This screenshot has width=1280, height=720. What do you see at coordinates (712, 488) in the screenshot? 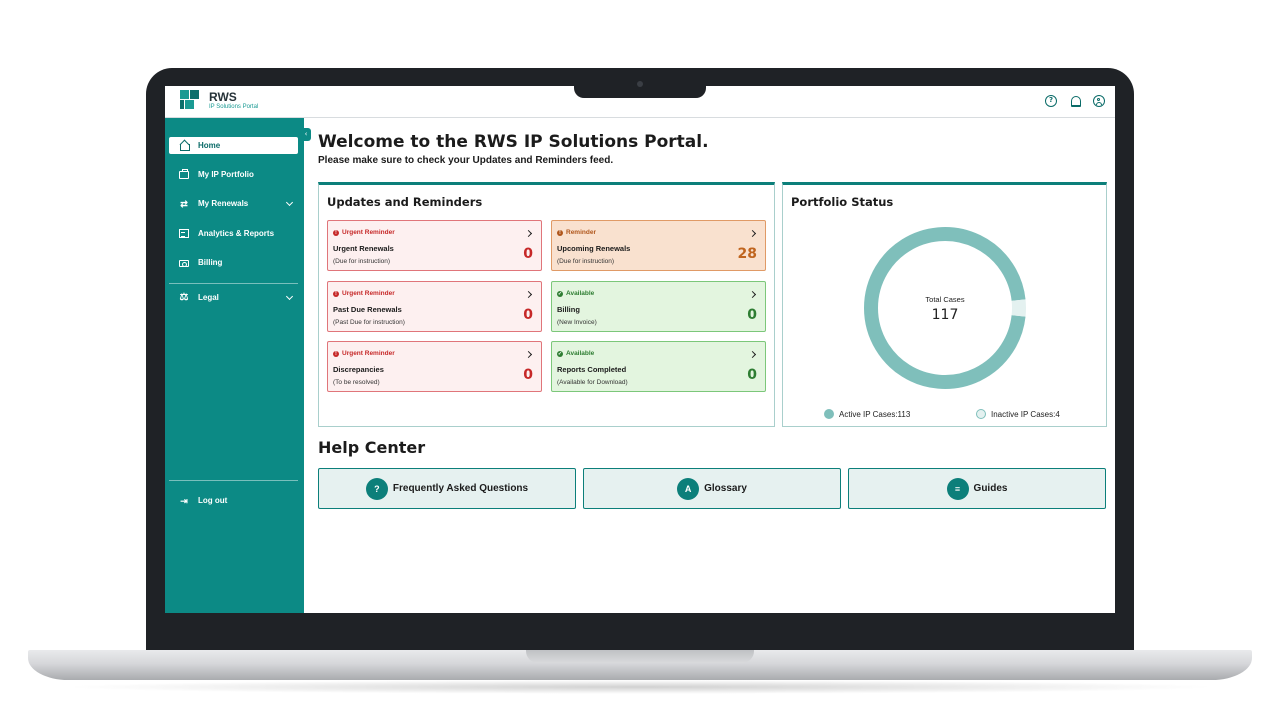
I see `glossary-button: A Glossary` at bounding box center [712, 488].